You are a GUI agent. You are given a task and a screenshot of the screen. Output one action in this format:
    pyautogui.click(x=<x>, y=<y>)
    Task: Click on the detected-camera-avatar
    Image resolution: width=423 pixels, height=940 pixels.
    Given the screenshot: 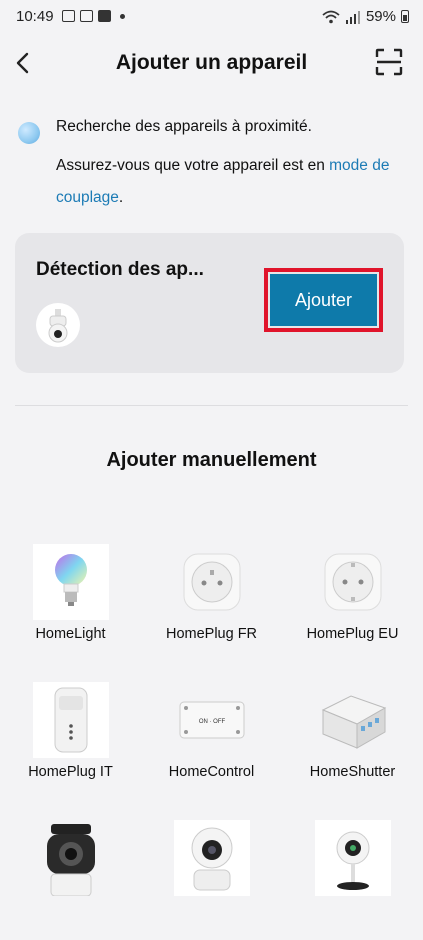 What is the action you would take?
    pyautogui.click(x=58, y=325)
    